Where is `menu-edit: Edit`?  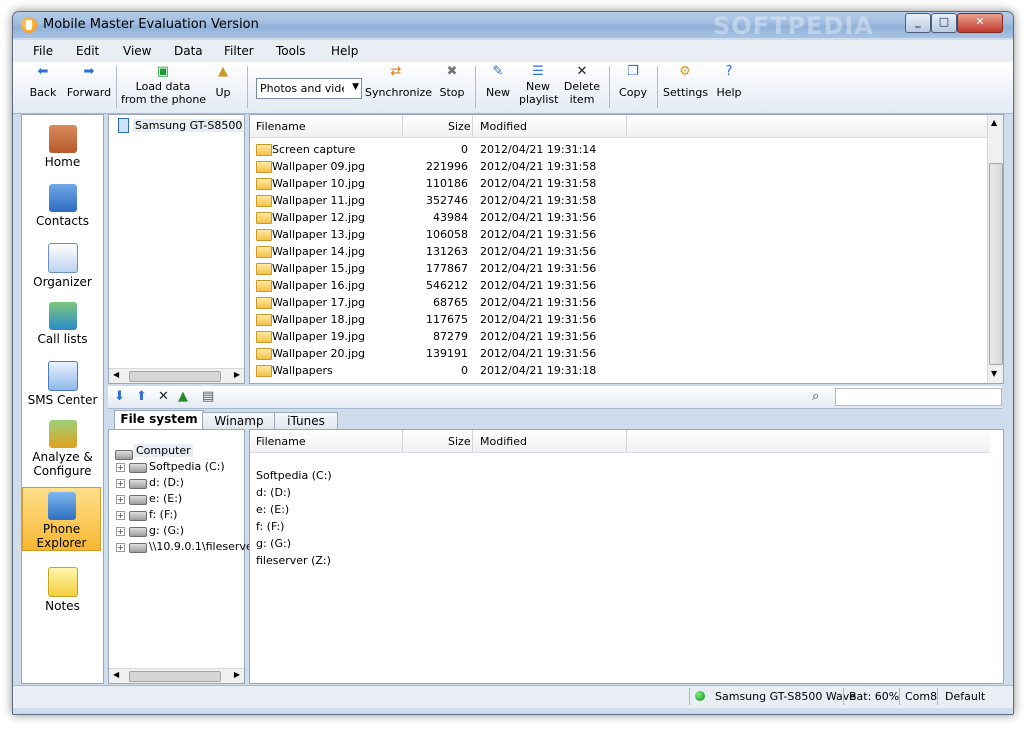 menu-edit: Edit is located at coordinates (87, 51).